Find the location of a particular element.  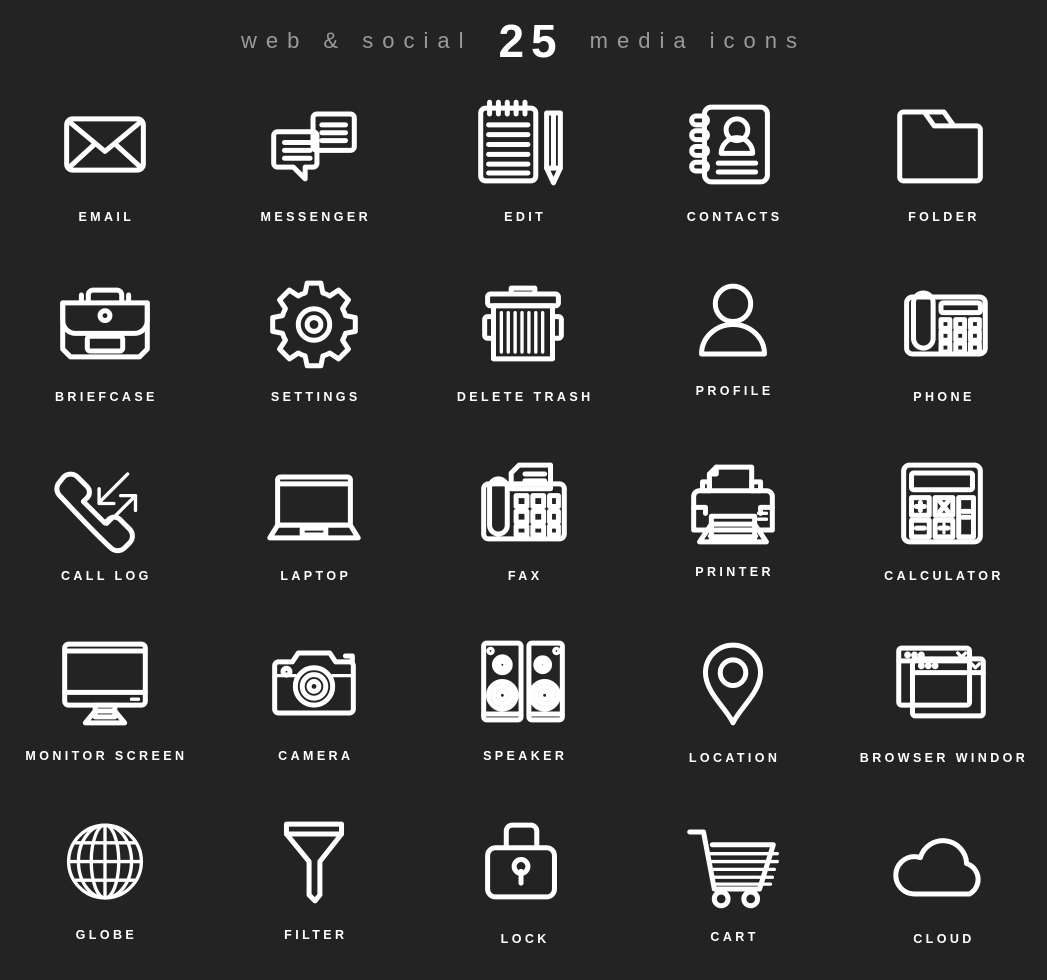

calculator-icon is located at coordinates (942, 503).